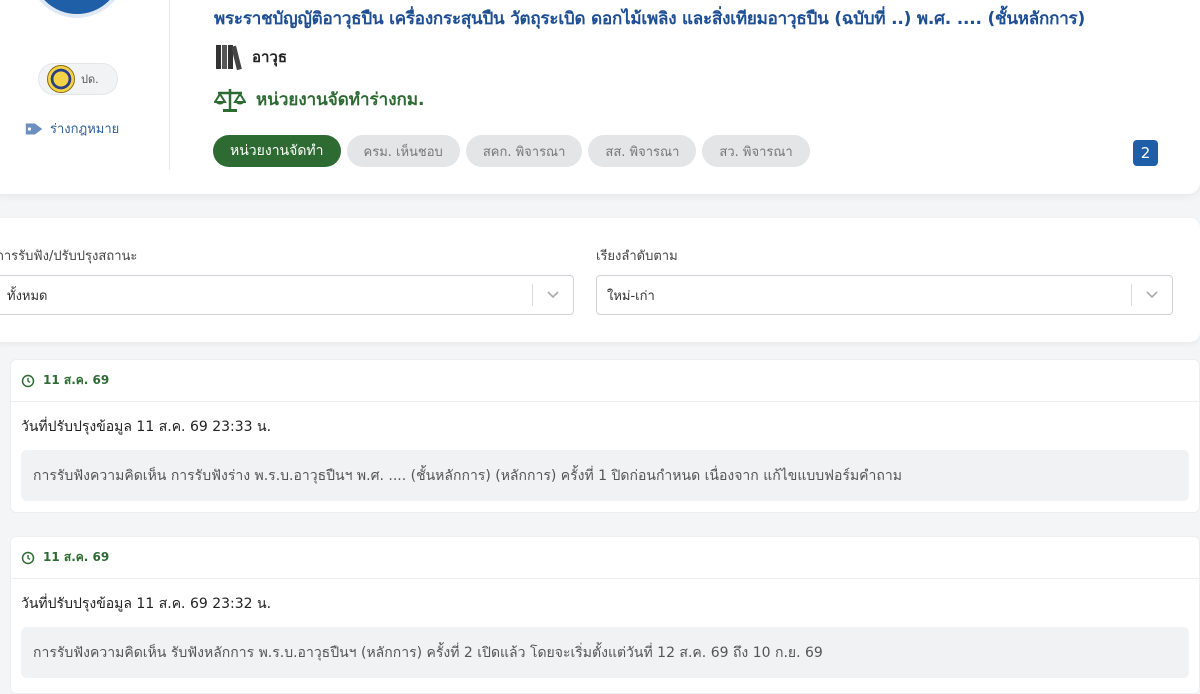 Image resolution: width=1200 pixels, height=694 pixels. I want to click on agency-label: ปด., so click(90, 79).